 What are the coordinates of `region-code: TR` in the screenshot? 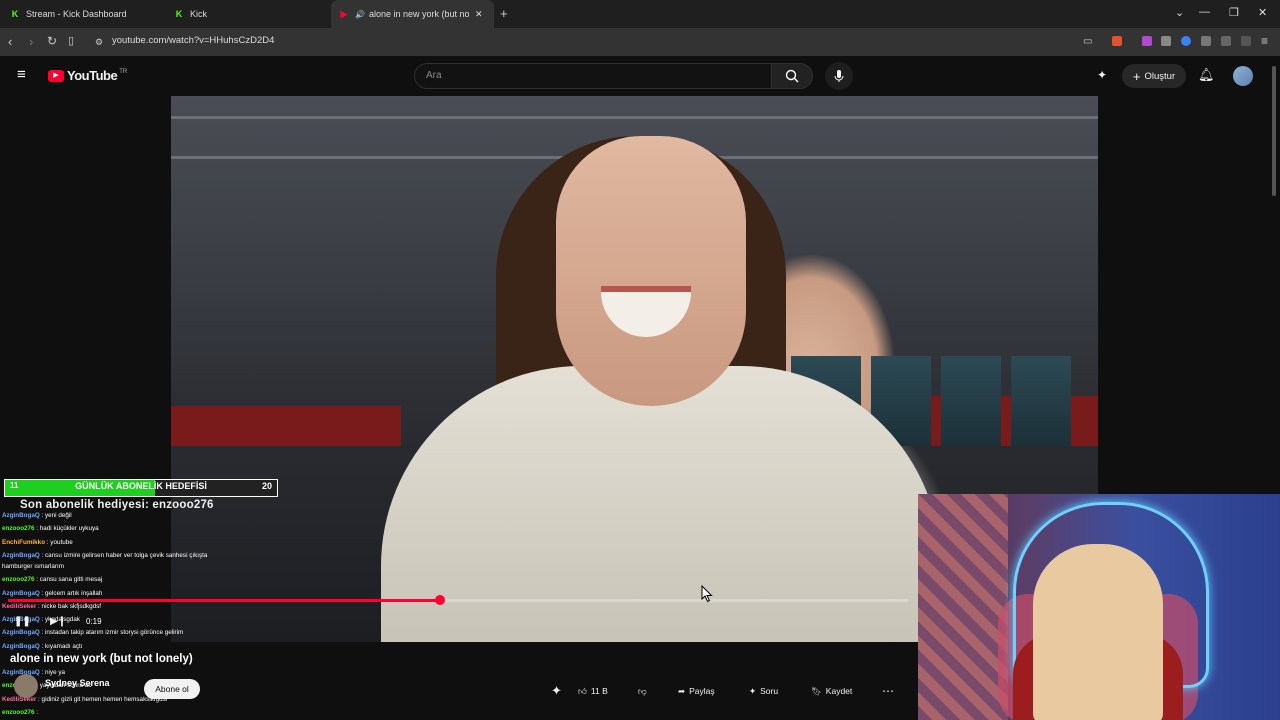 It's located at (123, 71).